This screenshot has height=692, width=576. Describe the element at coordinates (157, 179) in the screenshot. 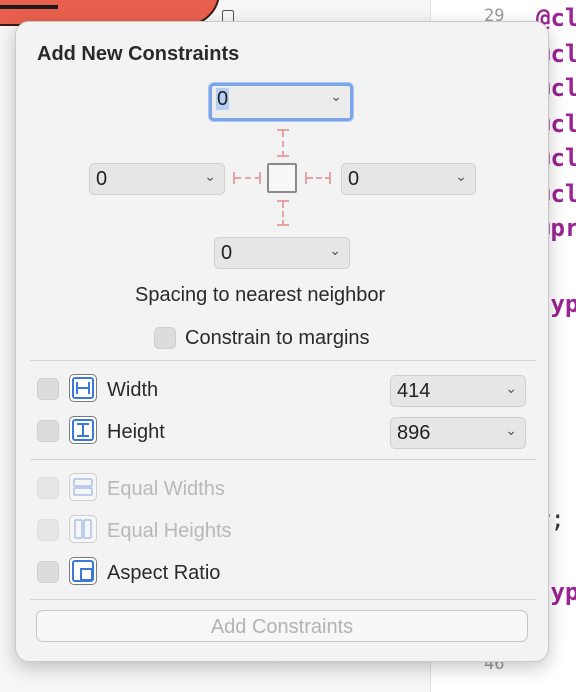

I see `left-spacing-dropdown: 0 ⌄` at that location.